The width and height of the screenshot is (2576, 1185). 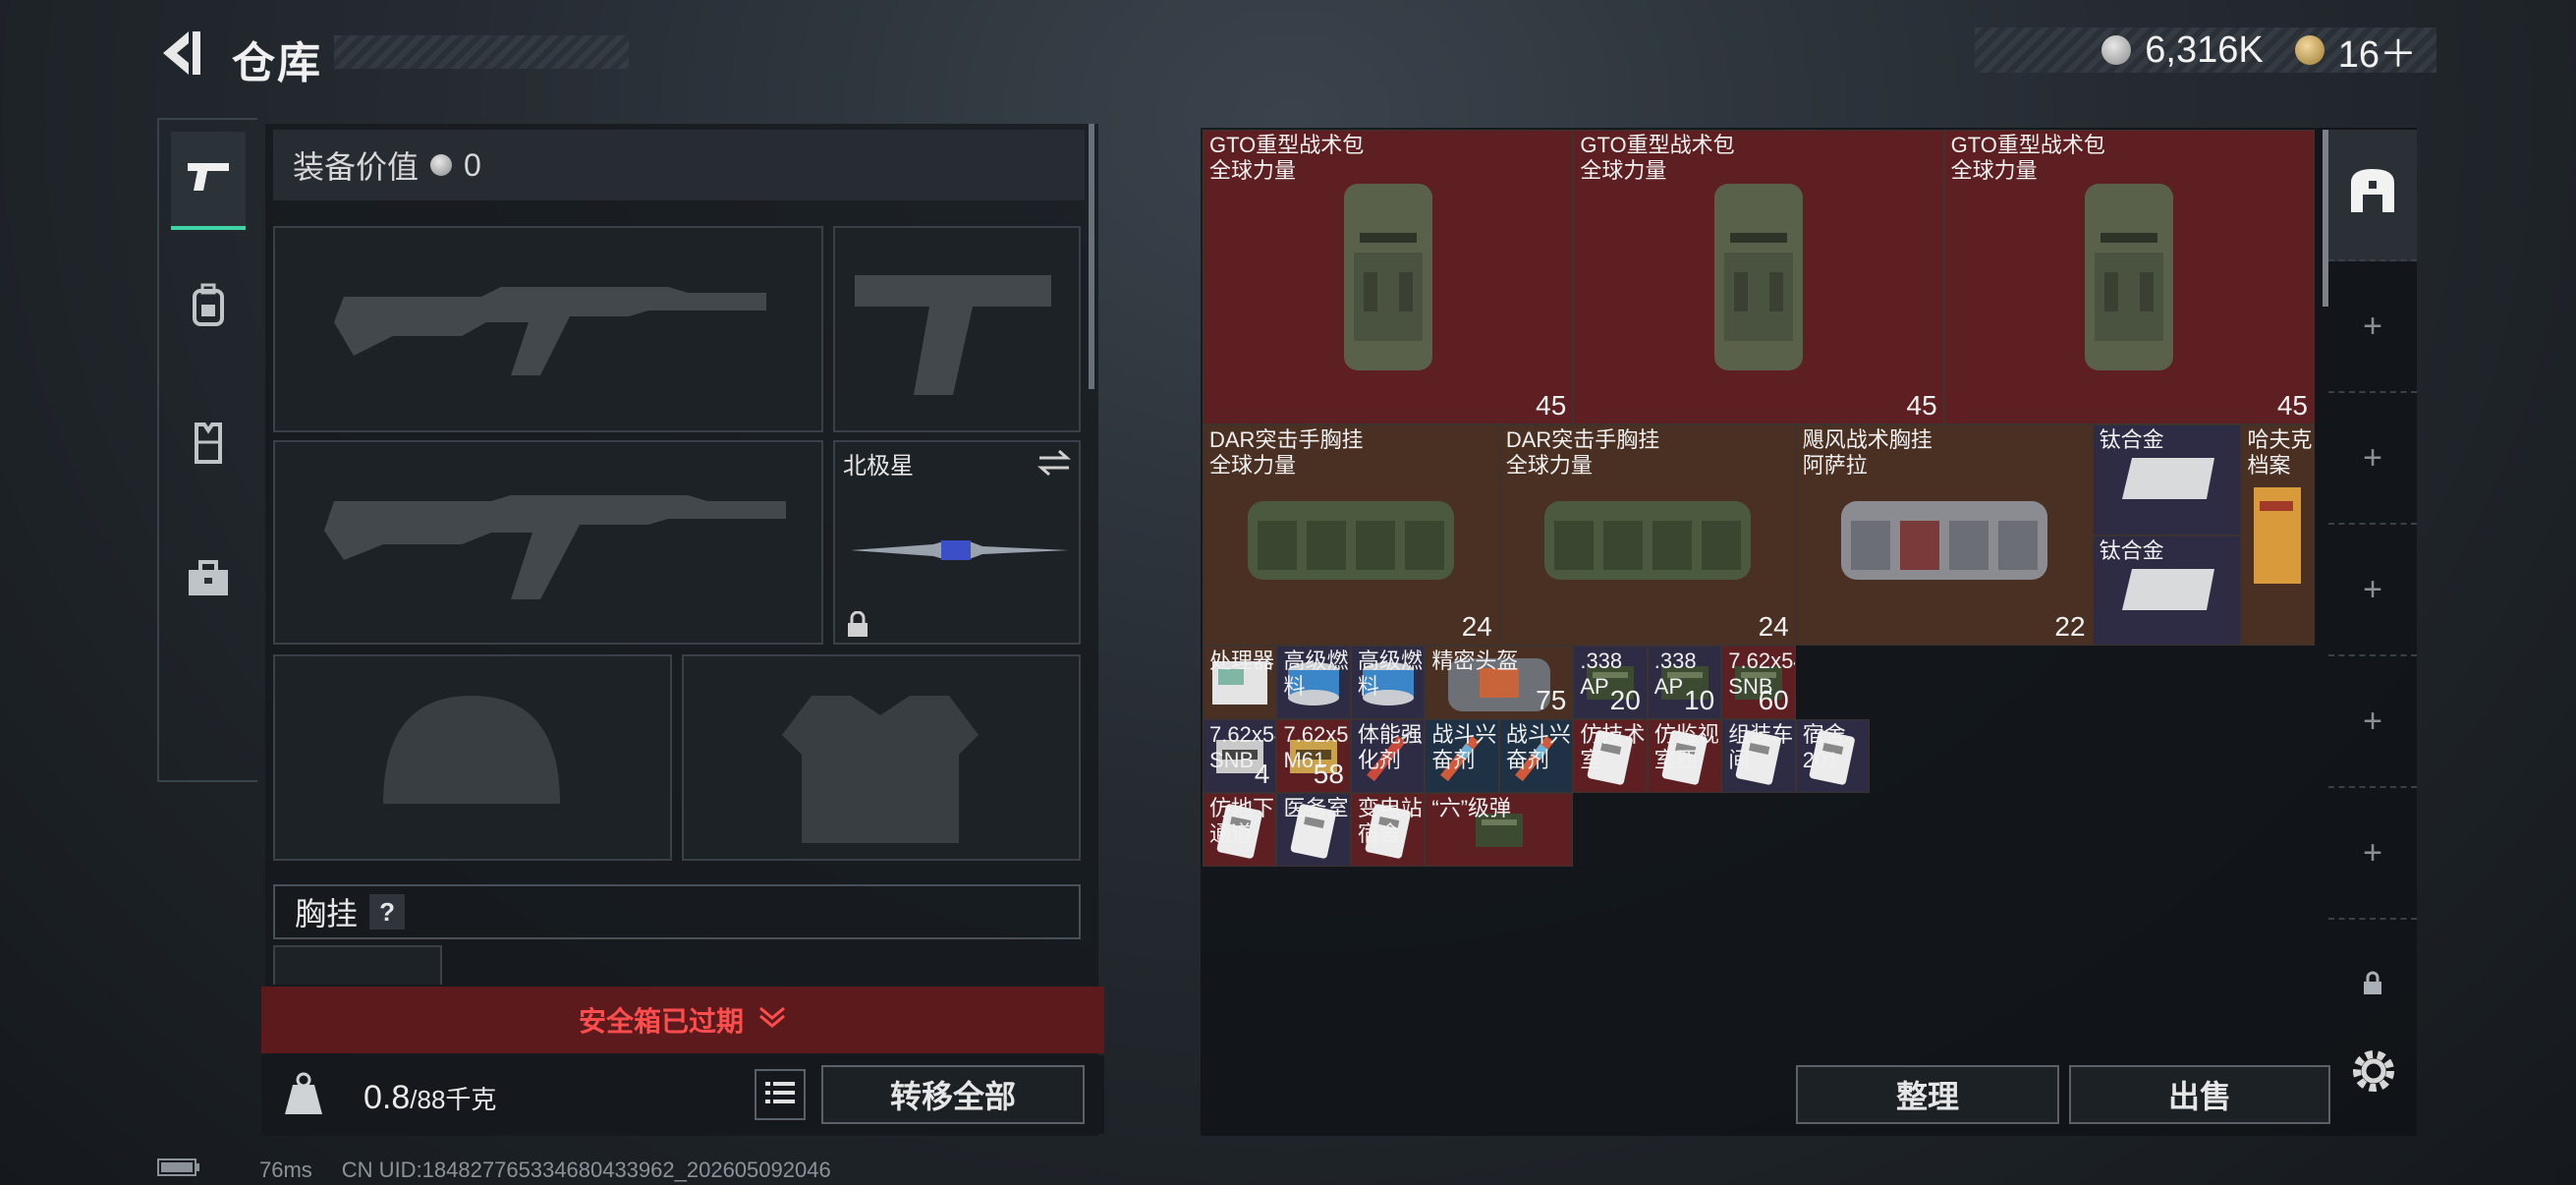 I want to click on knife-icon, so click(x=960, y=550).